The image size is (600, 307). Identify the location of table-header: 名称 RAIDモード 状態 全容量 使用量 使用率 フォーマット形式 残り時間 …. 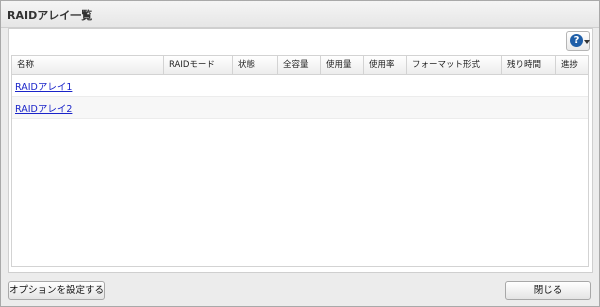
(300, 65).